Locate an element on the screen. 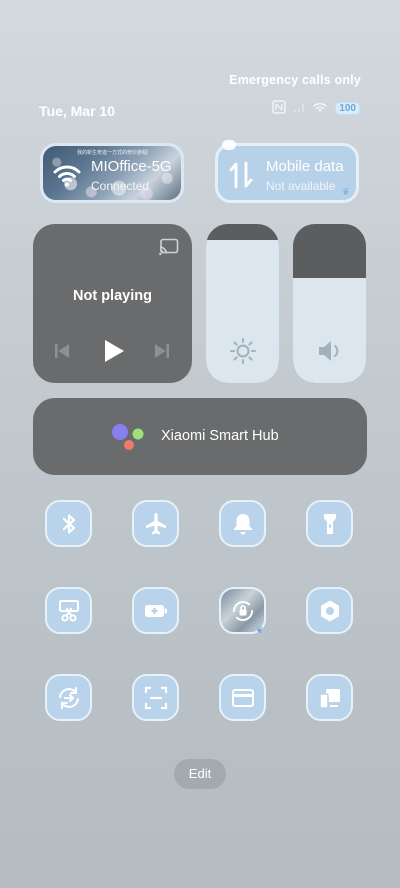 This screenshot has width=400, height=888. scissors-icon is located at coordinates (68, 610).